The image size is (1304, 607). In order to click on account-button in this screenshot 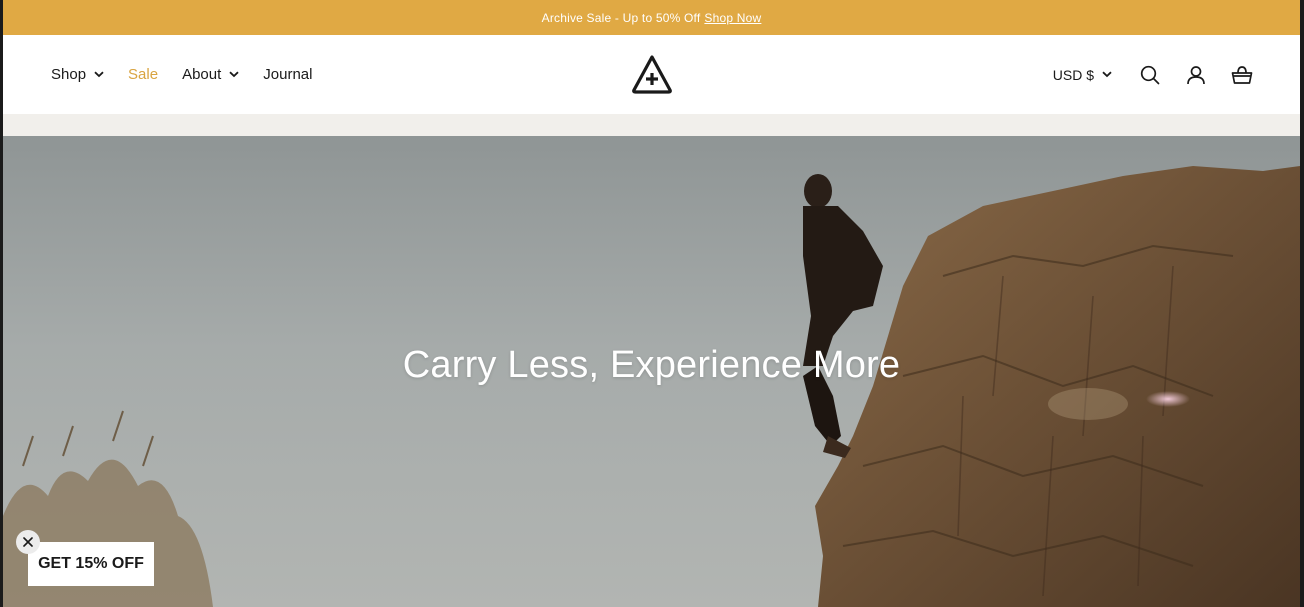, I will do `click(1196, 75)`.